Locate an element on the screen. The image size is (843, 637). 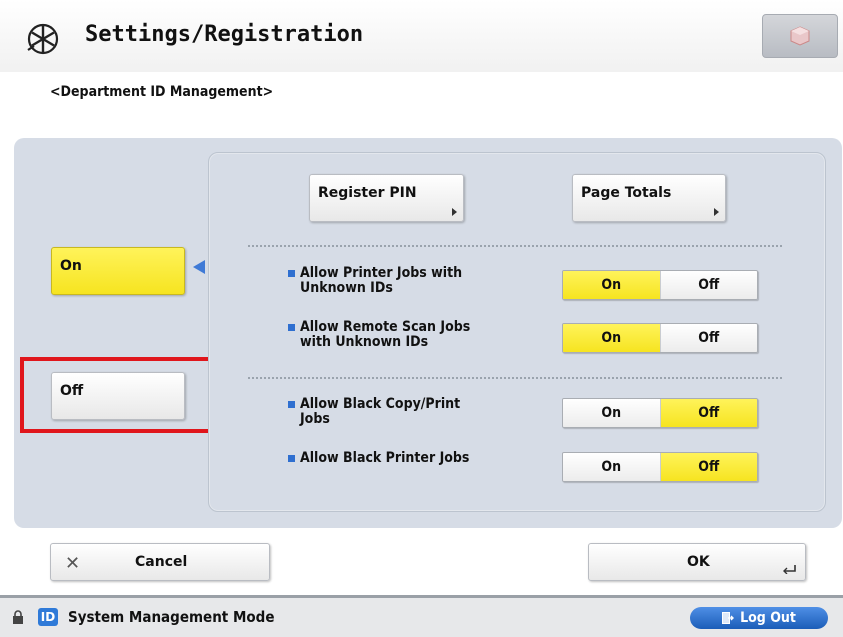
option-label-remote-scan-unknown: Allow Remote Scan Jobs with Unknown IDs is located at coordinates (385, 335).